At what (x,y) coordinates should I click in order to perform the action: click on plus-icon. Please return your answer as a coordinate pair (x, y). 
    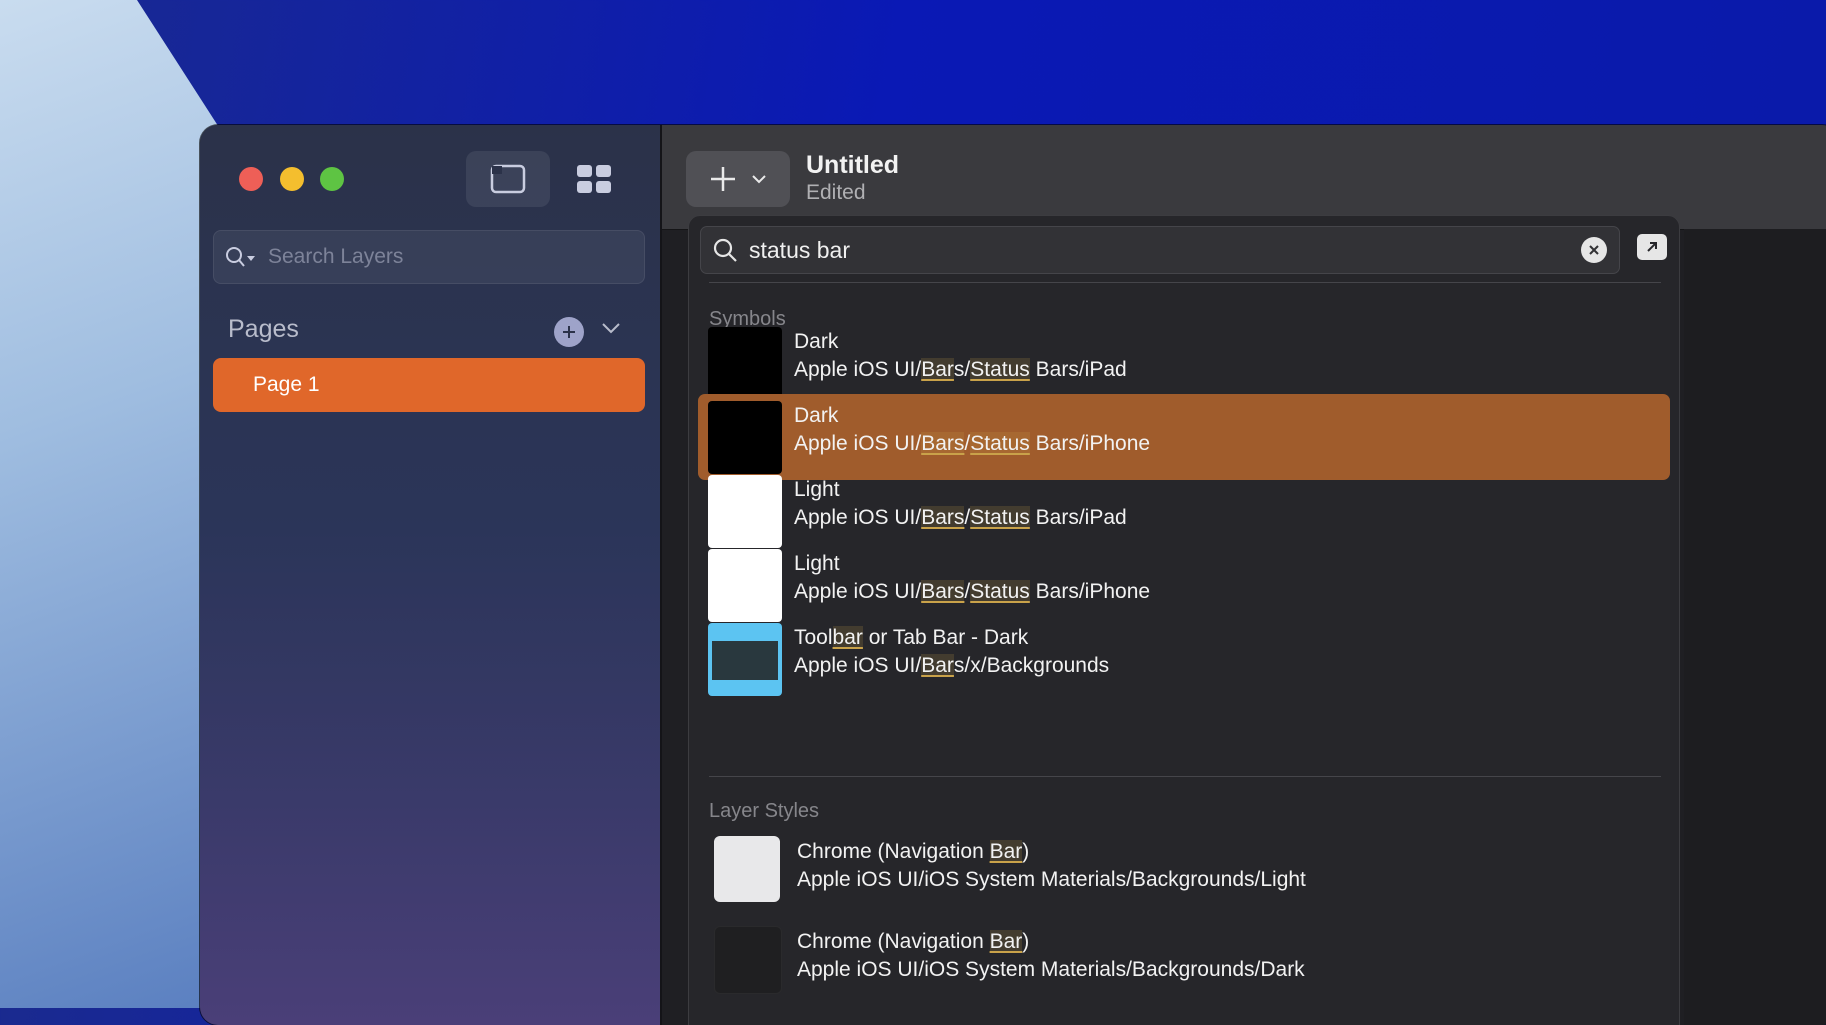
    Looking at the image, I should click on (723, 179).